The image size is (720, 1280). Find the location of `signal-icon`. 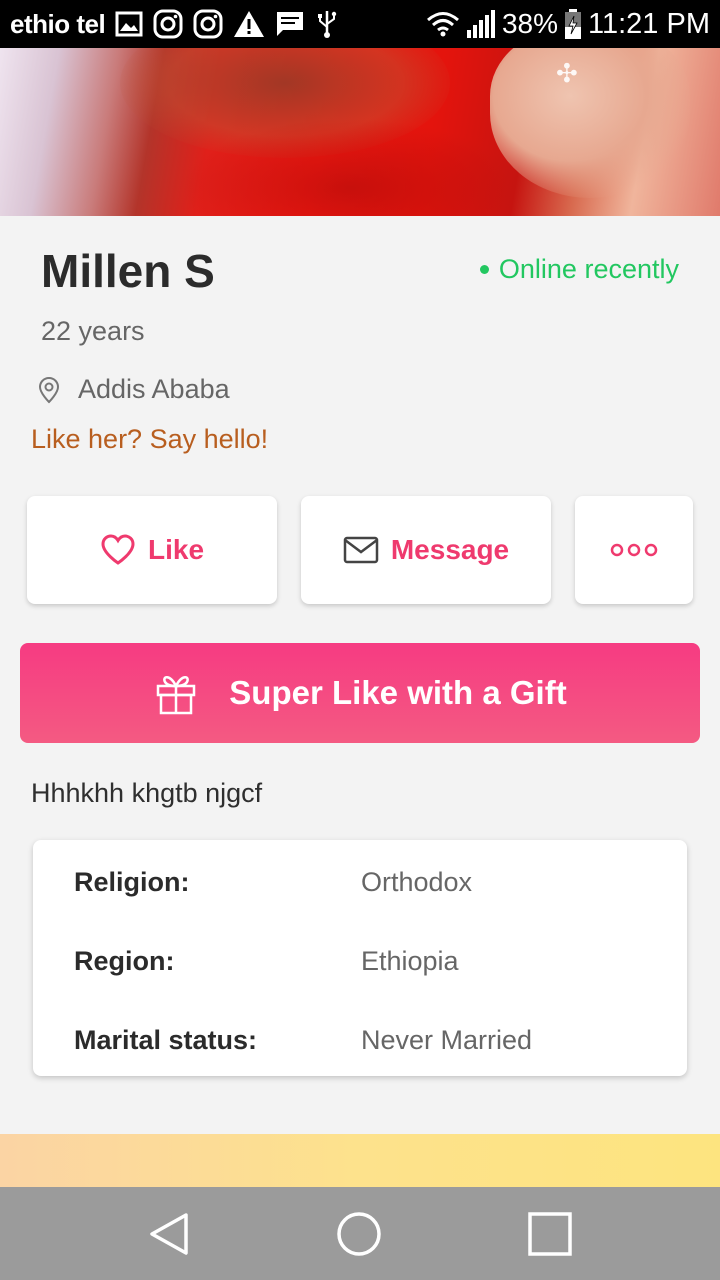

signal-icon is located at coordinates (480, 24).